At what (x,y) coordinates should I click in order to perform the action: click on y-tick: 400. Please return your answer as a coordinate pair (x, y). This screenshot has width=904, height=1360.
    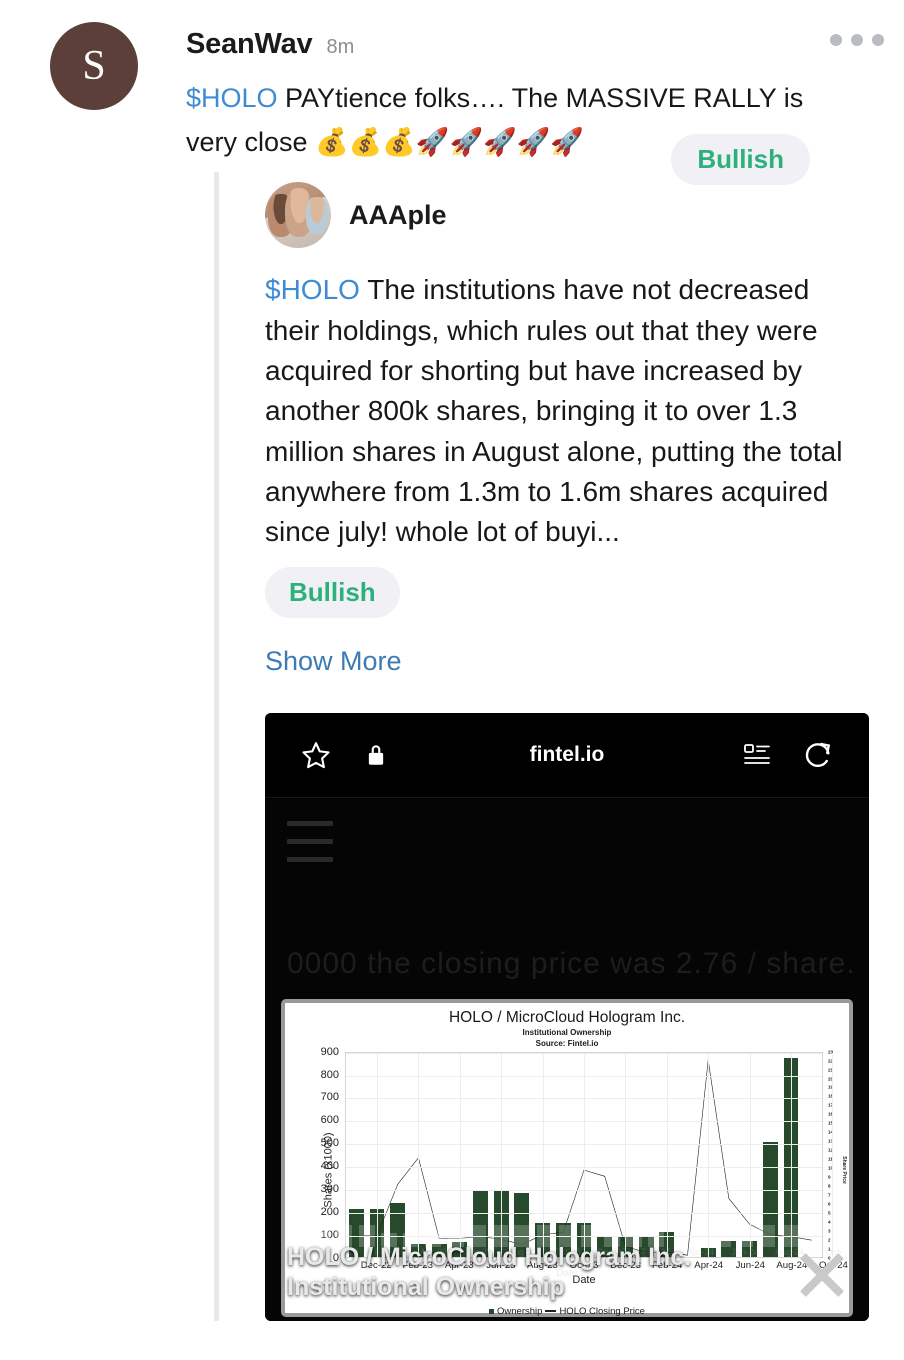
    Looking at the image, I should click on (329, 1166).